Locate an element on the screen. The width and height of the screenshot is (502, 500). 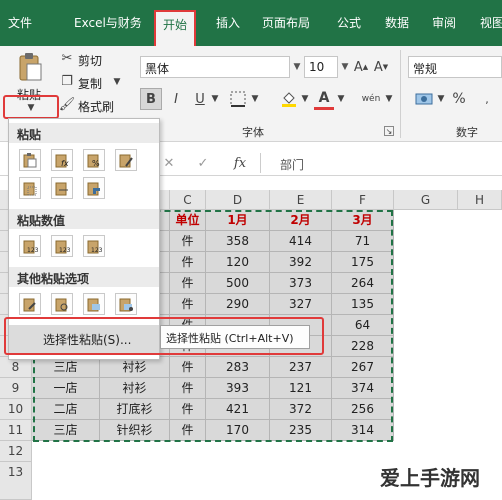
table-cell: 64 is located at coordinates (363, 325).